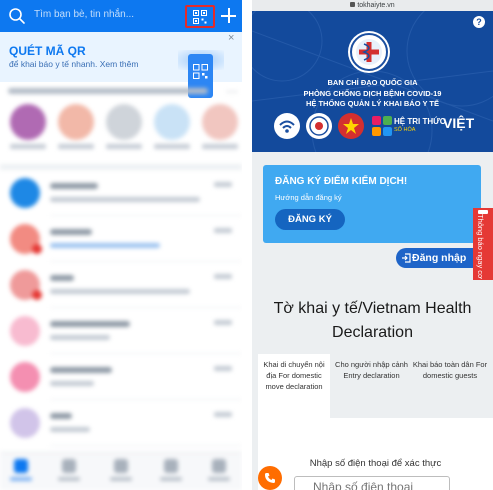 The height and width of the screenshot is (490, 493). Describe the element at coordinates (232, 91) in the screenshot. I see `more-icon: ···` at that location.